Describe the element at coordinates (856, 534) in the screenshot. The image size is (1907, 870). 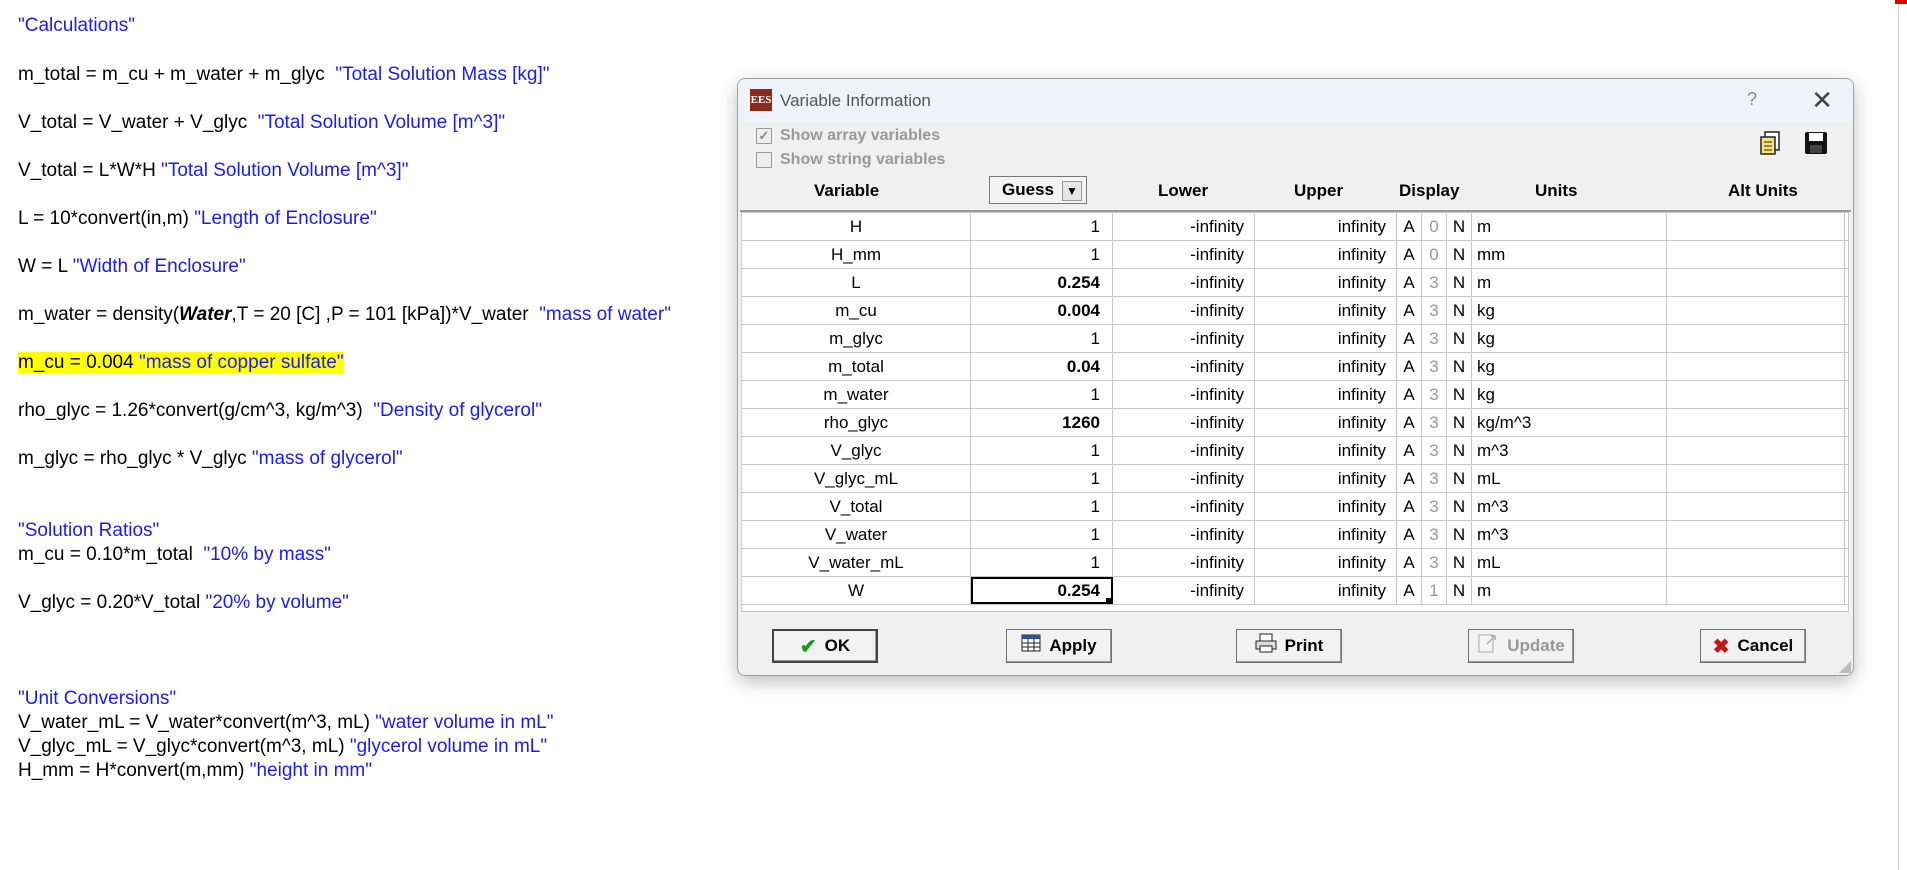
I see `variable-name-cell: V_water` at that location.